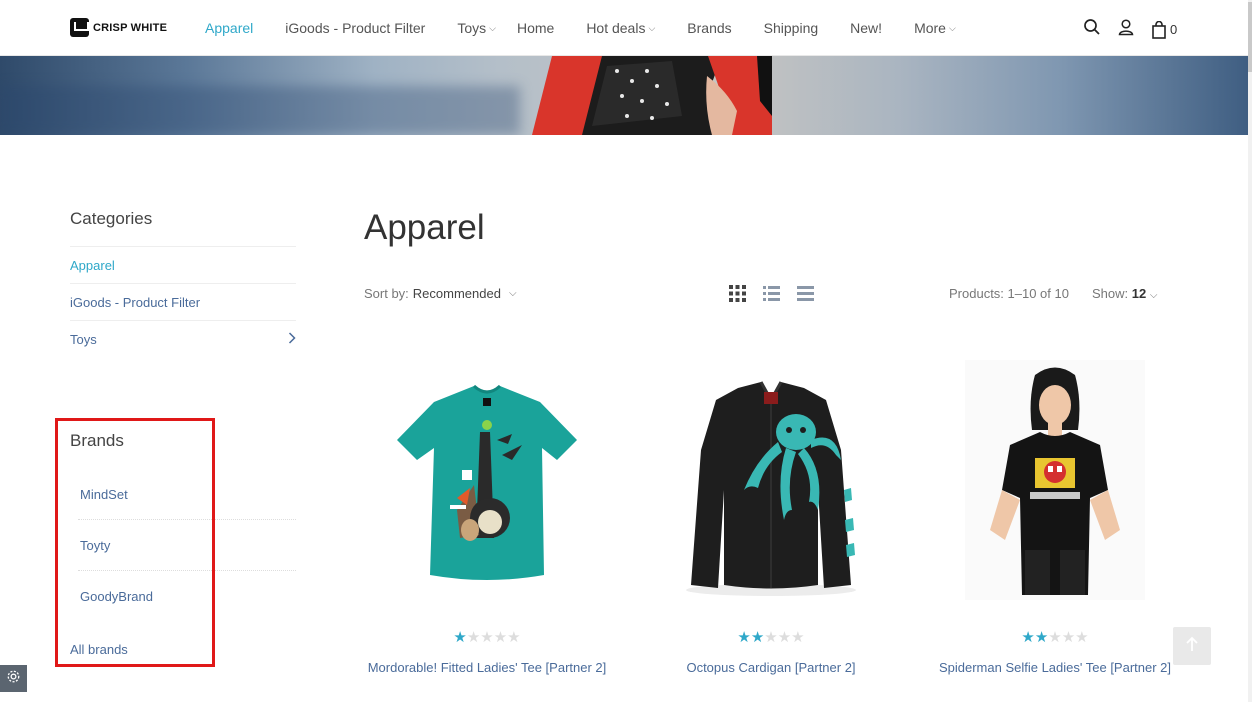 Image resolution: width=1252 pixels, height=702 pixels. I want to click on category-list: Apparel iGoods - Product Filter Toys, so click(183, 301).